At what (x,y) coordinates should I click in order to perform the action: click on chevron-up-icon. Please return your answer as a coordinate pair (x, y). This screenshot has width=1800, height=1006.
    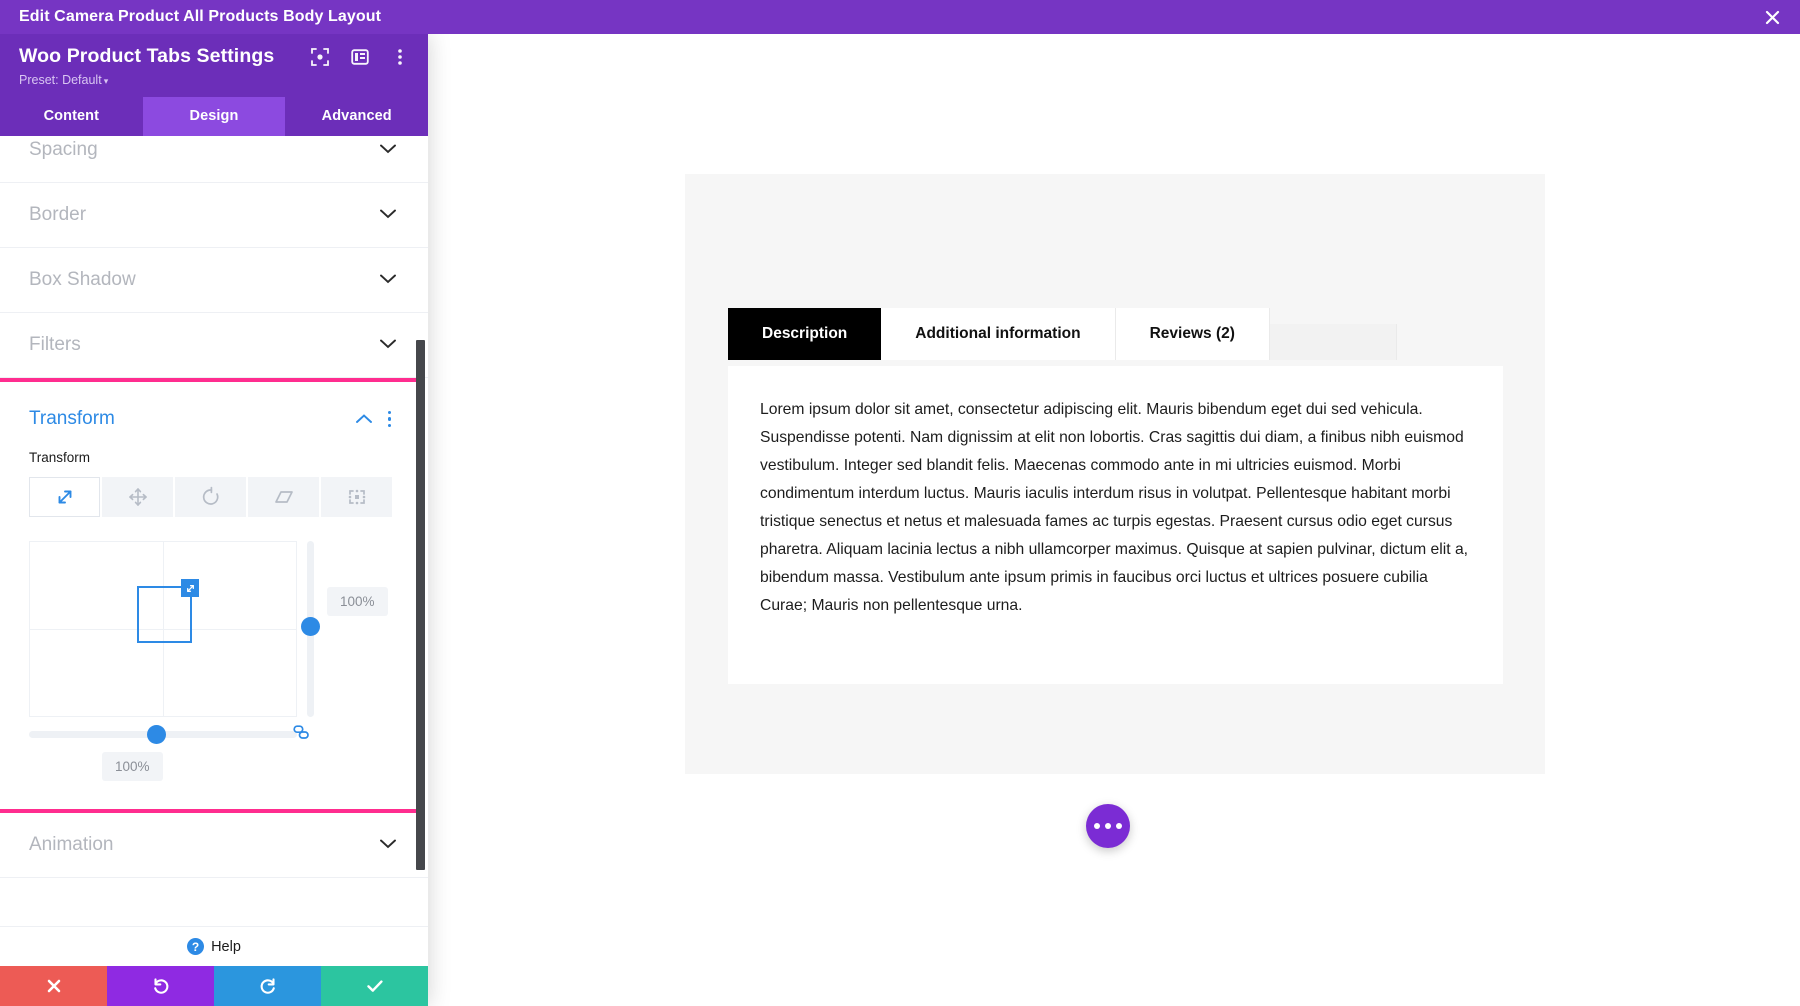
    Looking at the image, I should click on (363, 419).